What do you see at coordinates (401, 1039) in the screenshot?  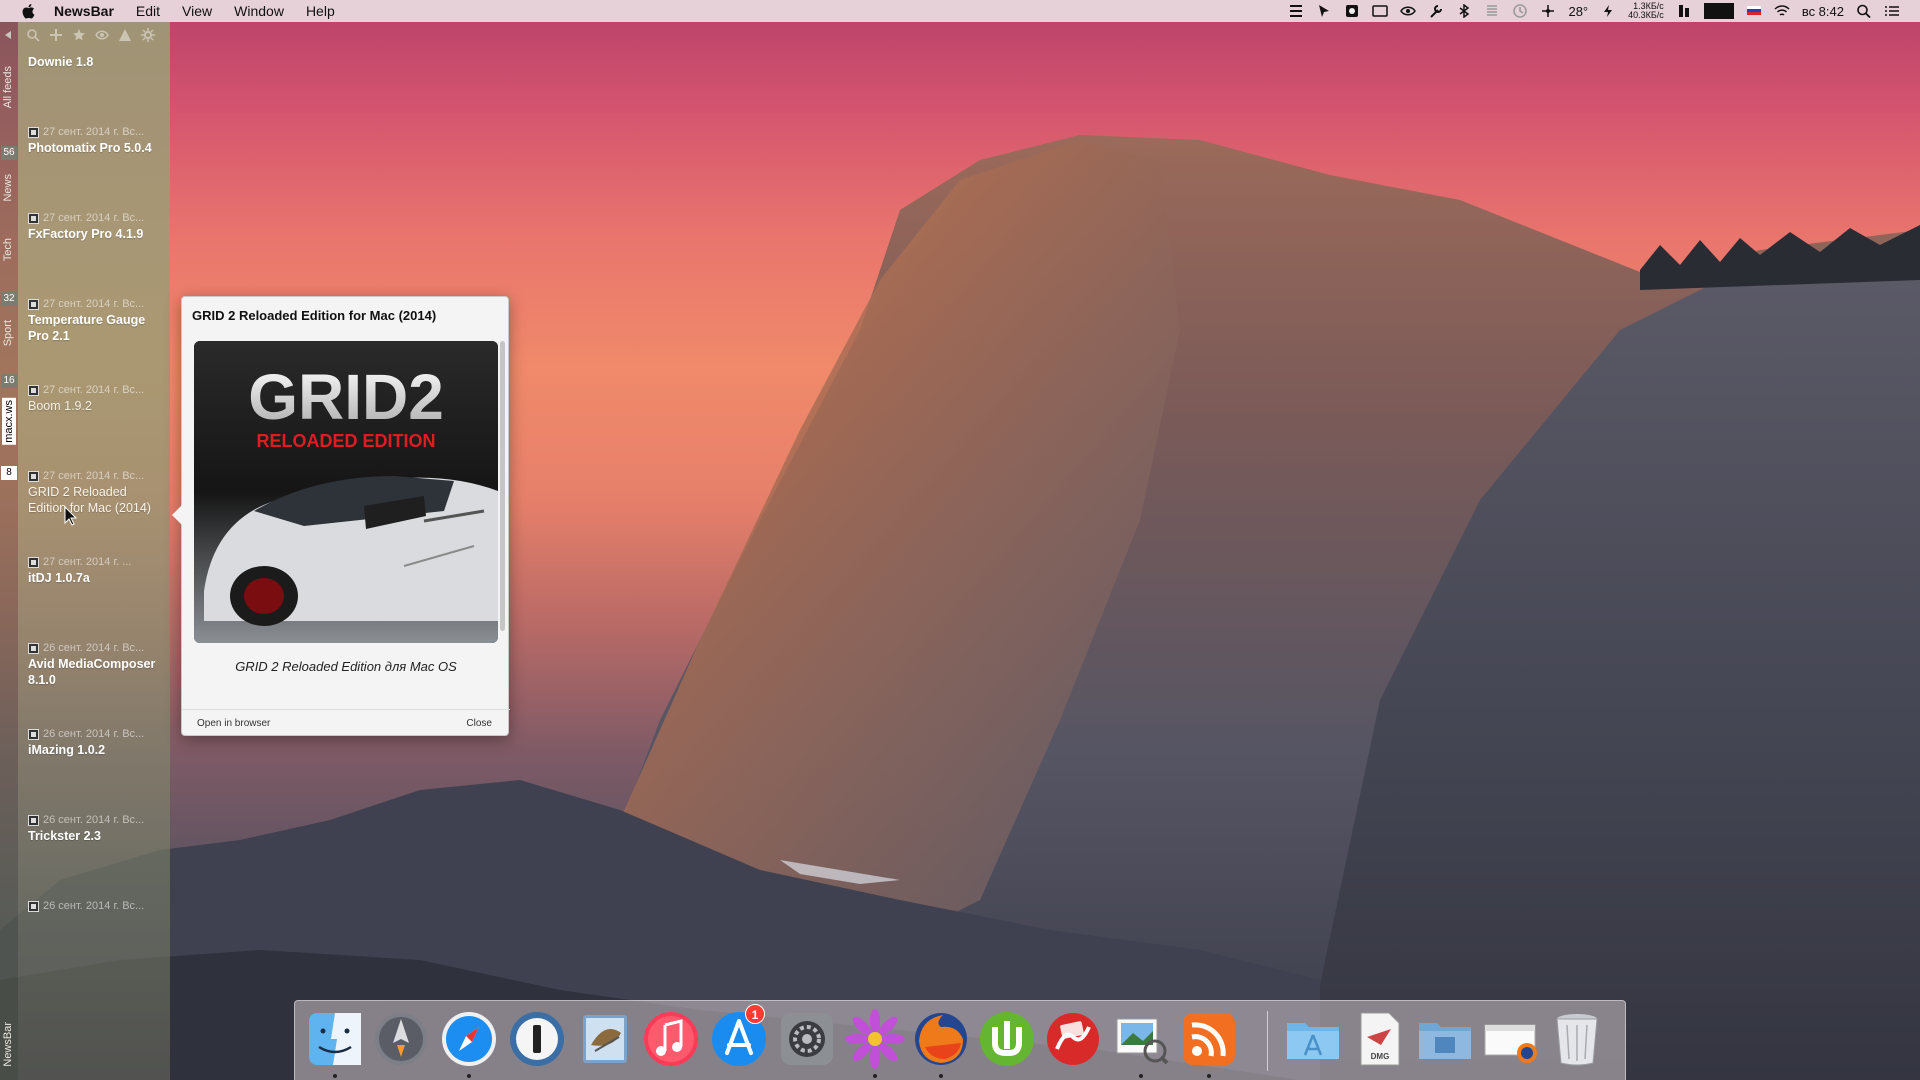 I see `launchpad-icon` at bounding box center [401, 1039].